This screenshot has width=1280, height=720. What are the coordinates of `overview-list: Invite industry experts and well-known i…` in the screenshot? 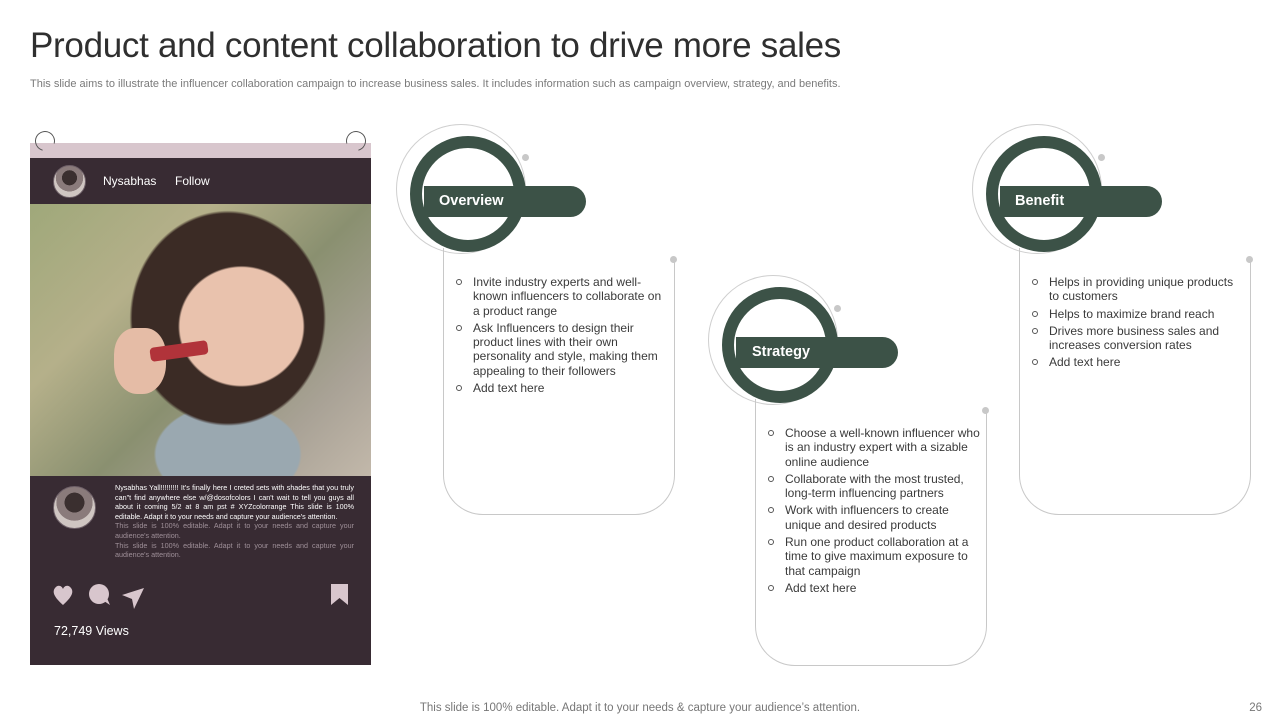 It's located at (561, 336).